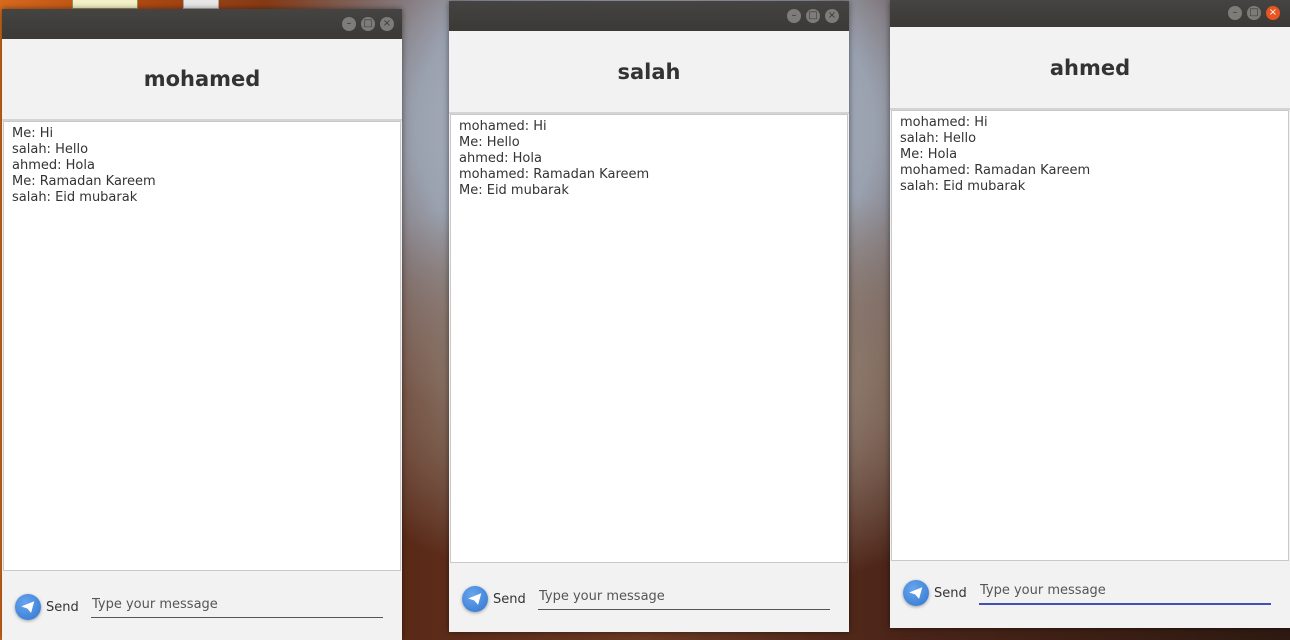 Image resolution: width=1290 pixels, height=640 pixels. I want to click on chat-header: ahmed, so click(1090, 68).